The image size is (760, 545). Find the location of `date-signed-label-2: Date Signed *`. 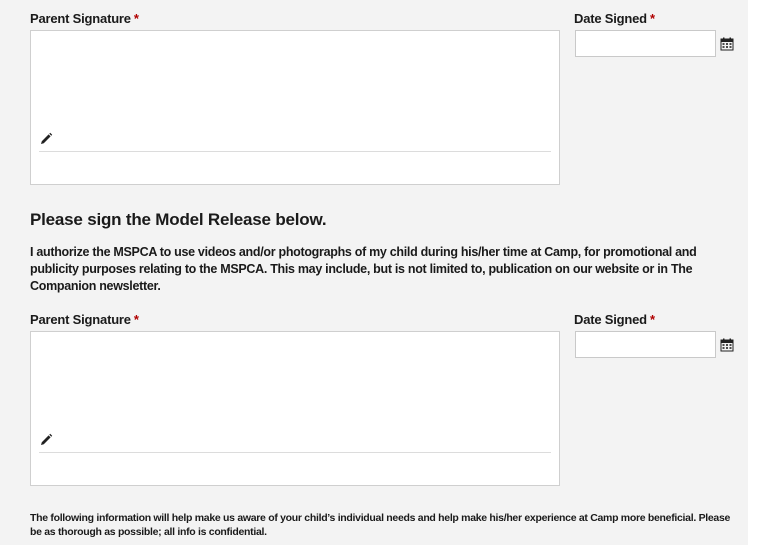

date-signed-label-2: Date Signed * is located at coordinates (614, 319).